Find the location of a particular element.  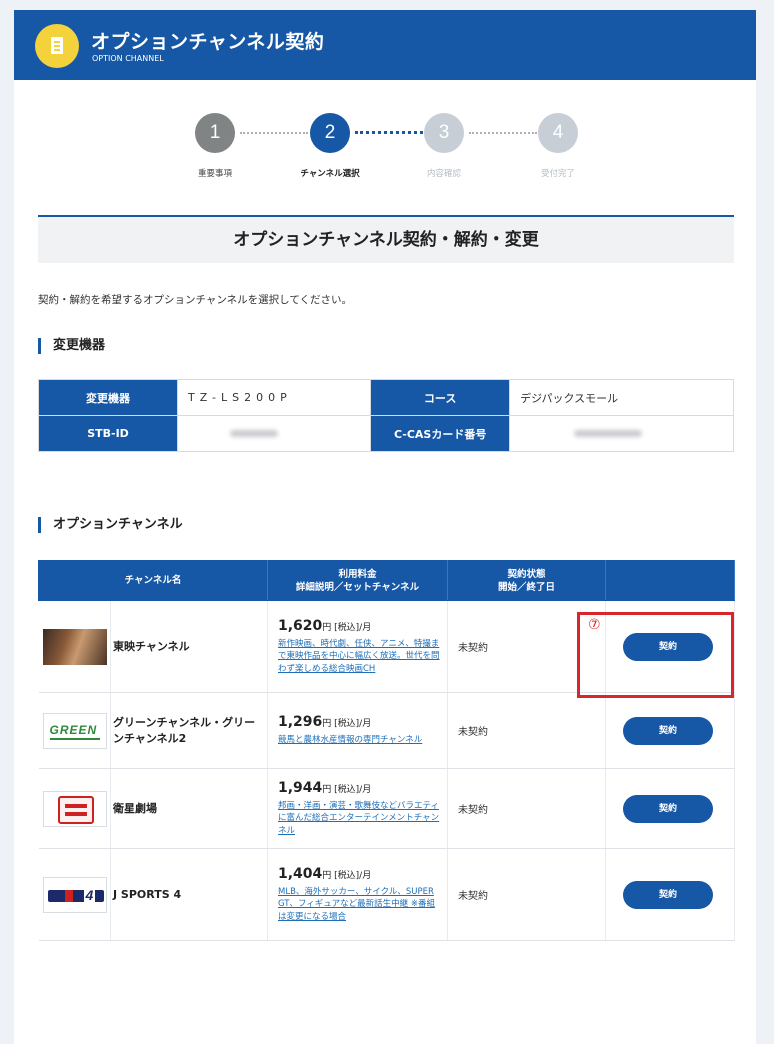

page-title-box: オプションチャンネル契約・解約・変更 is located at coordinates (386, 239).